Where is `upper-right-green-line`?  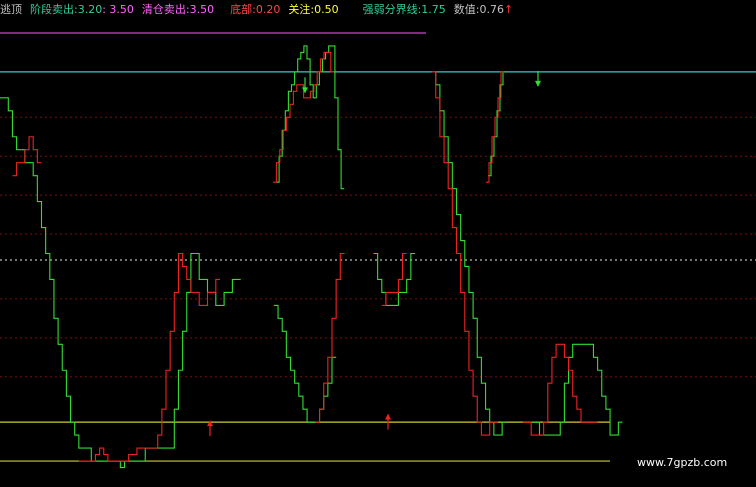 upper-right-green-line is located at coordinates (497, 124).